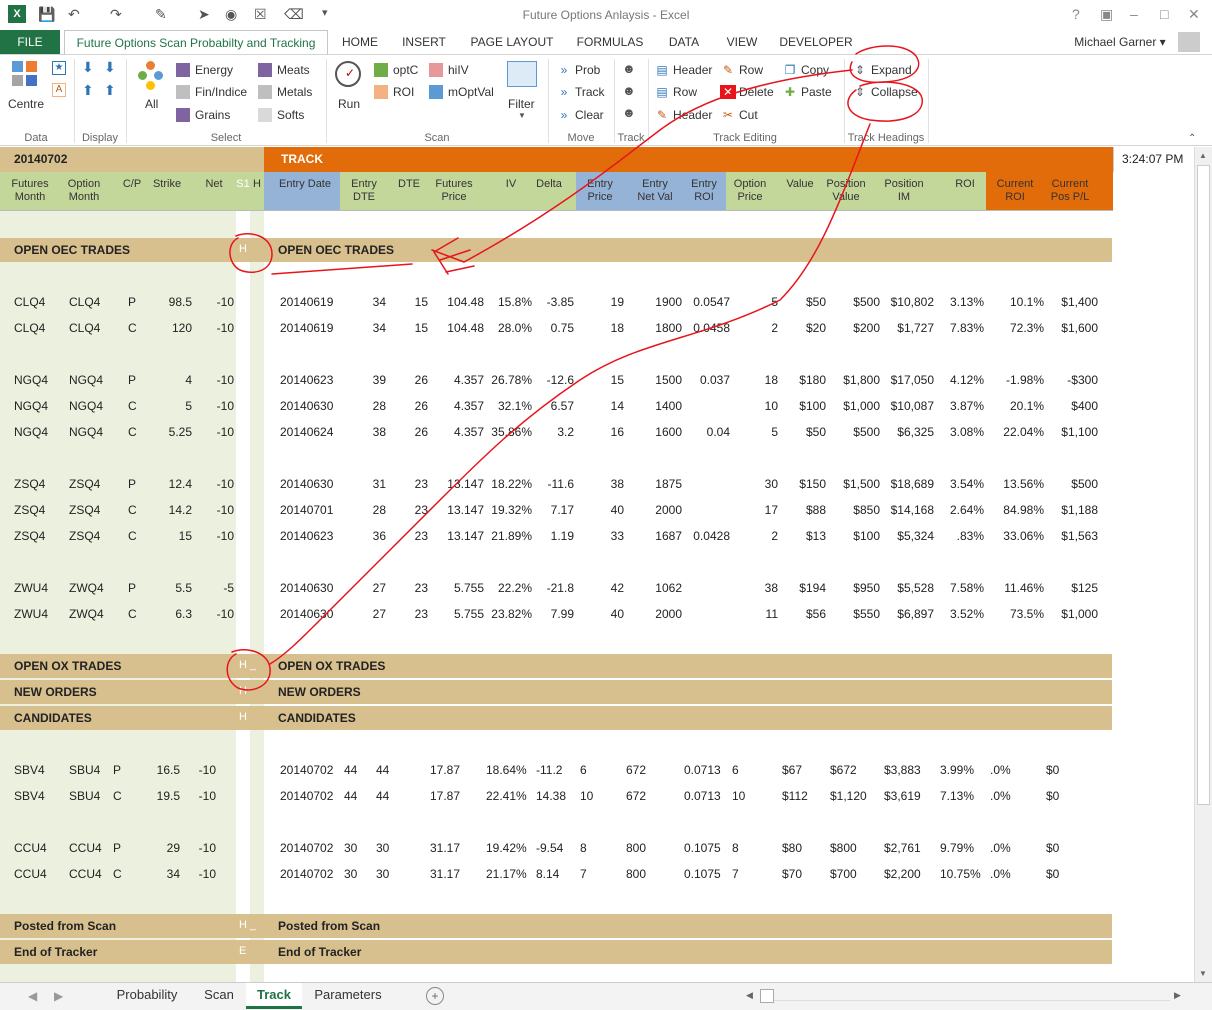 The height and width of the screenshot is (1010, 1212). What do you see at coordinates (251, 253) in the screenshot?
I see `h-circle-oec` at bounding box center [251, 253].